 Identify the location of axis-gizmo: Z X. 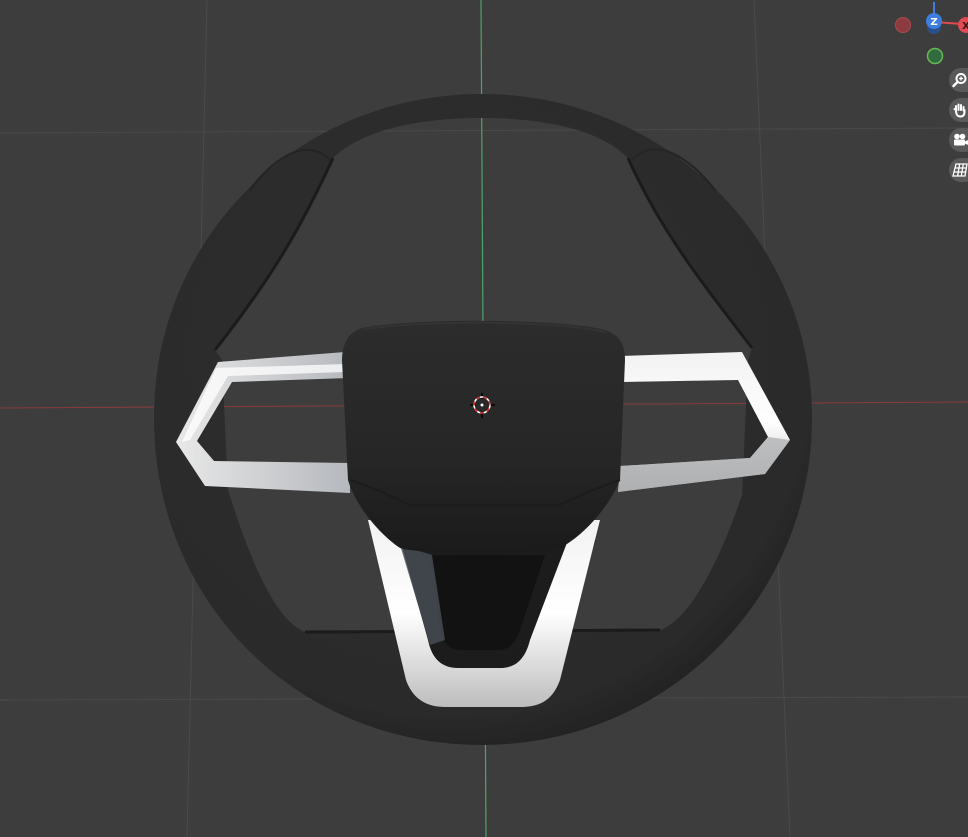
(931, 33).